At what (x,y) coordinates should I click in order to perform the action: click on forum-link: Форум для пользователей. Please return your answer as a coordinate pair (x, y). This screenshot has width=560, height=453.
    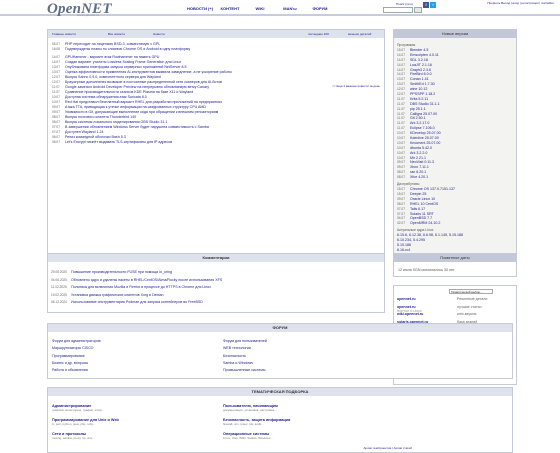
    Looking at the image, I should click on (303, 341).